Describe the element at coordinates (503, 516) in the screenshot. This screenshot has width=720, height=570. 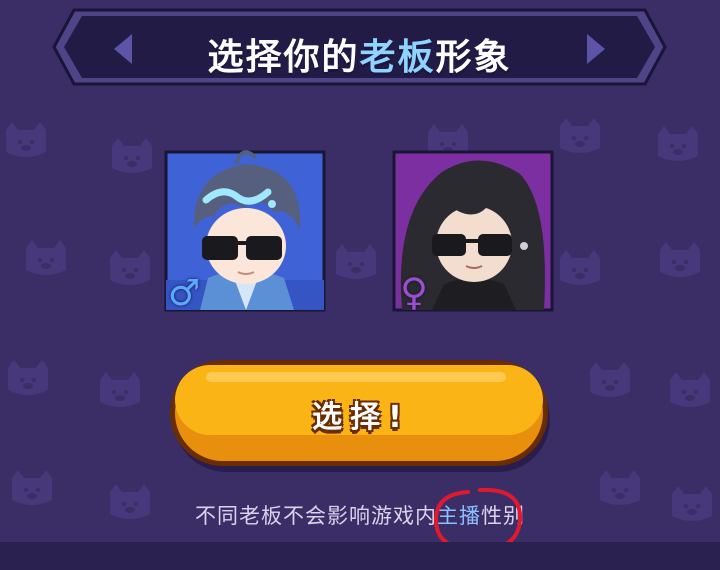
I see `hint-text-part2: 性别` at that location.